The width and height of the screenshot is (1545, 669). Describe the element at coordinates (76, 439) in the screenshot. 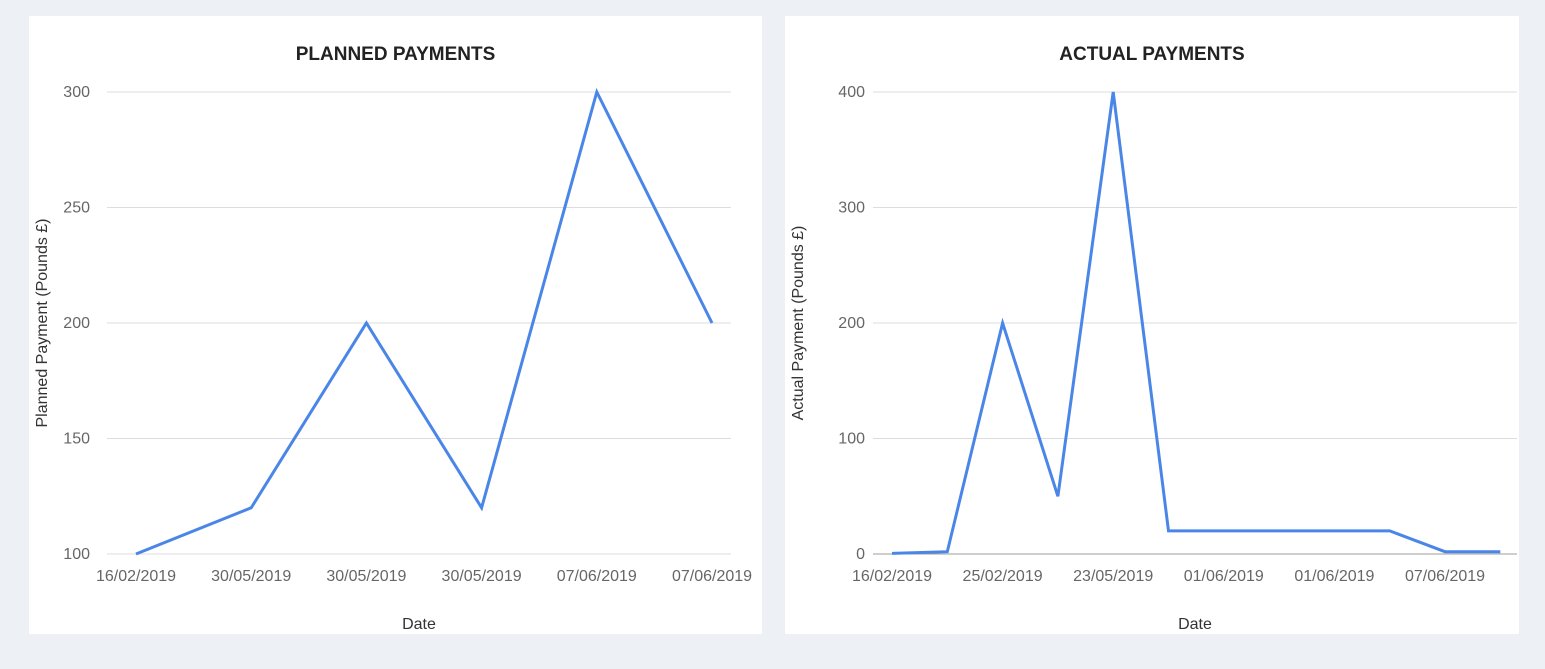

I see `y-tick-label: 150` at that location.